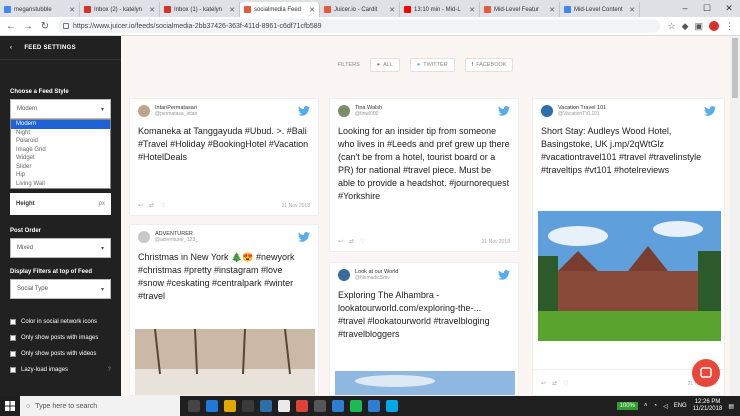 The image size is (740, 416). I want to click on windows-start-icon, so click(10, 406).